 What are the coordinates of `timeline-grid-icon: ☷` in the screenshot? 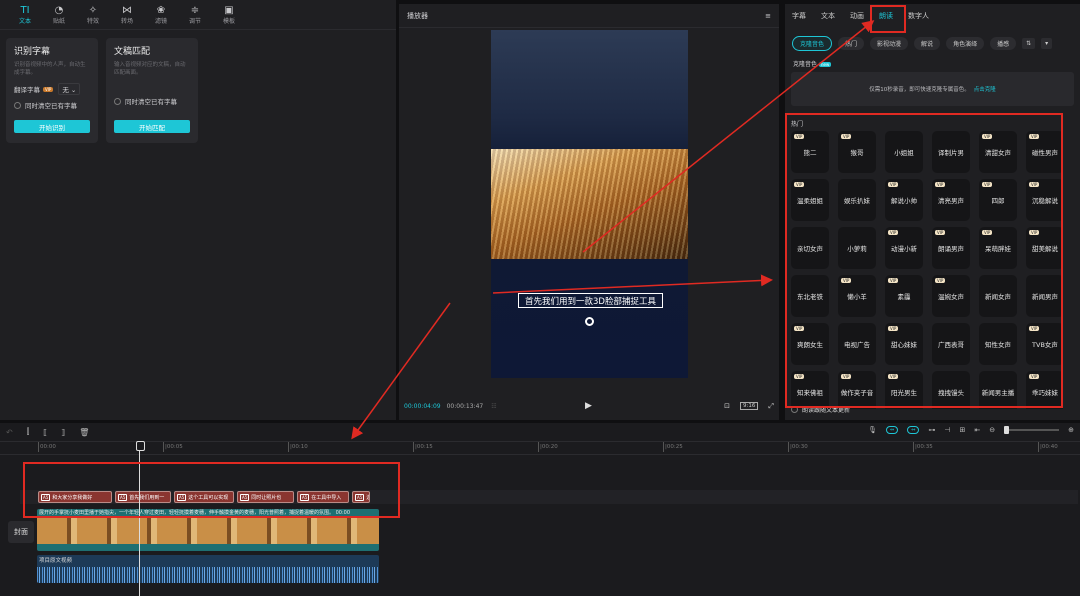 It's located at (493, 406).